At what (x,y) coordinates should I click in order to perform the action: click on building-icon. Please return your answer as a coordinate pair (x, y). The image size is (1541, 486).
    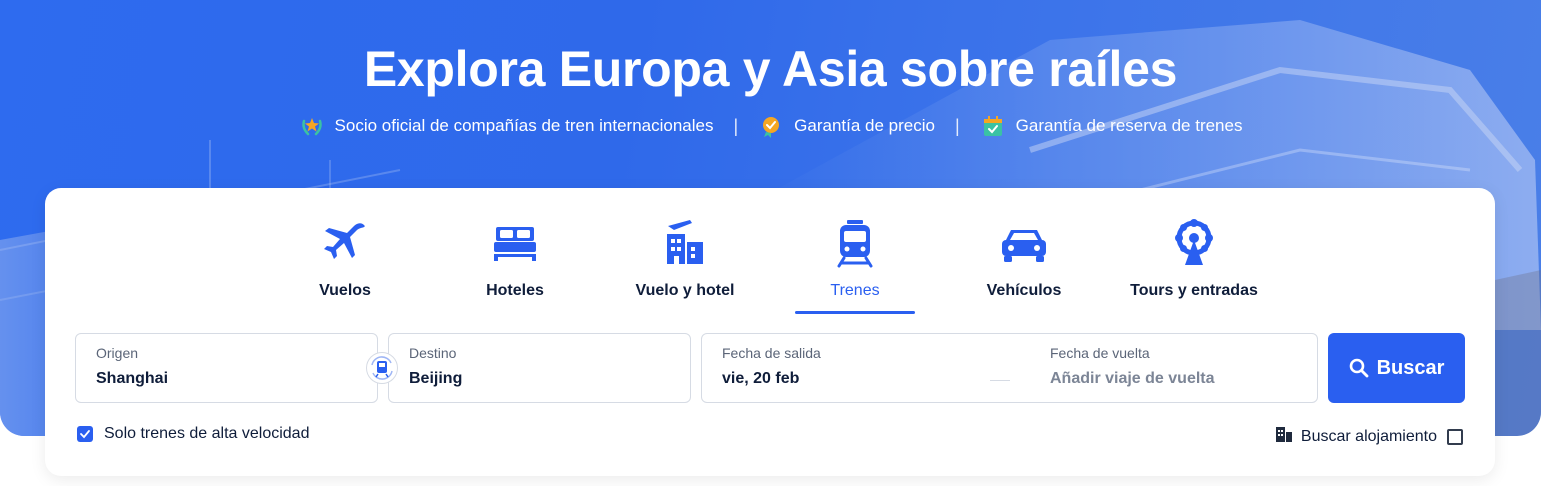
    Looking at the image, I should click on (1283, 434).